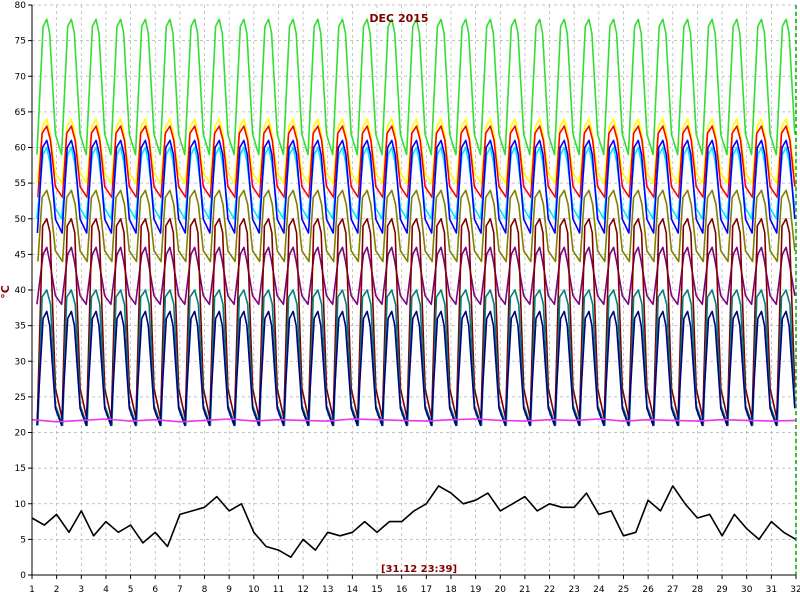 Image resolution: width=800 pixels, height=600 pixels. I want to click on y-tick-label: 50, so click(21, 220).